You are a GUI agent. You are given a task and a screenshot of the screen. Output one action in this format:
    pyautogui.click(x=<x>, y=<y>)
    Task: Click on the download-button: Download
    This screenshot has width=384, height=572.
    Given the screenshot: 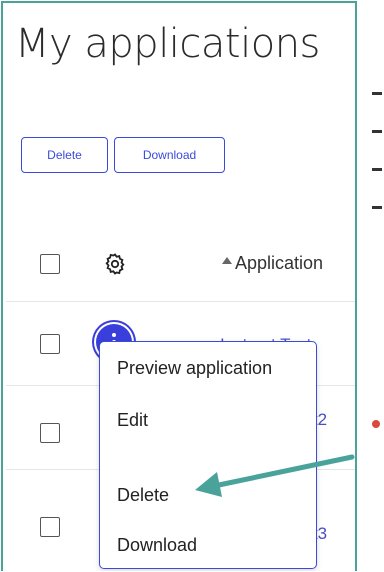 What is the action you would take?
    pyautogui.click(x=169, y=155)
    